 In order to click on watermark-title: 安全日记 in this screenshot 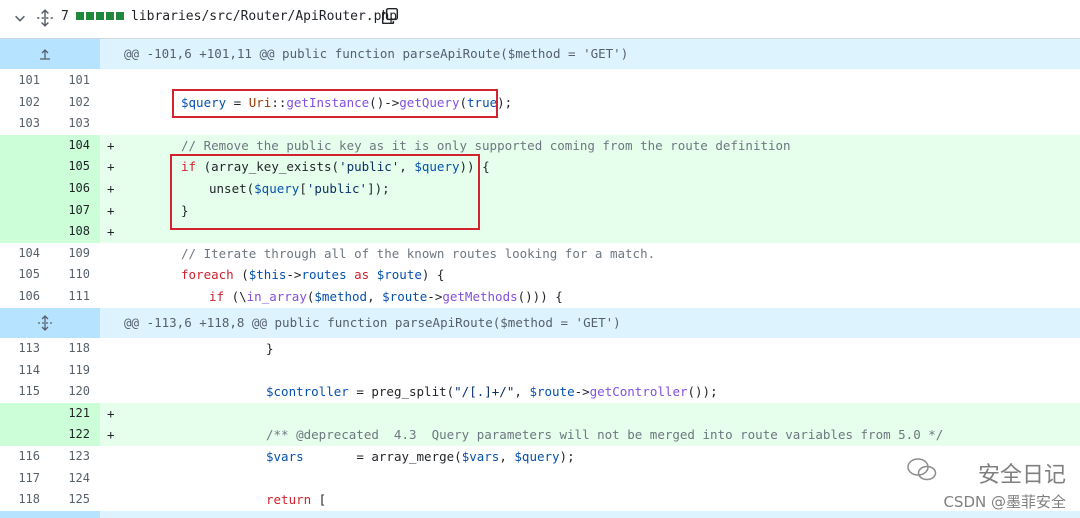, I will do `click(1021, 475)`.